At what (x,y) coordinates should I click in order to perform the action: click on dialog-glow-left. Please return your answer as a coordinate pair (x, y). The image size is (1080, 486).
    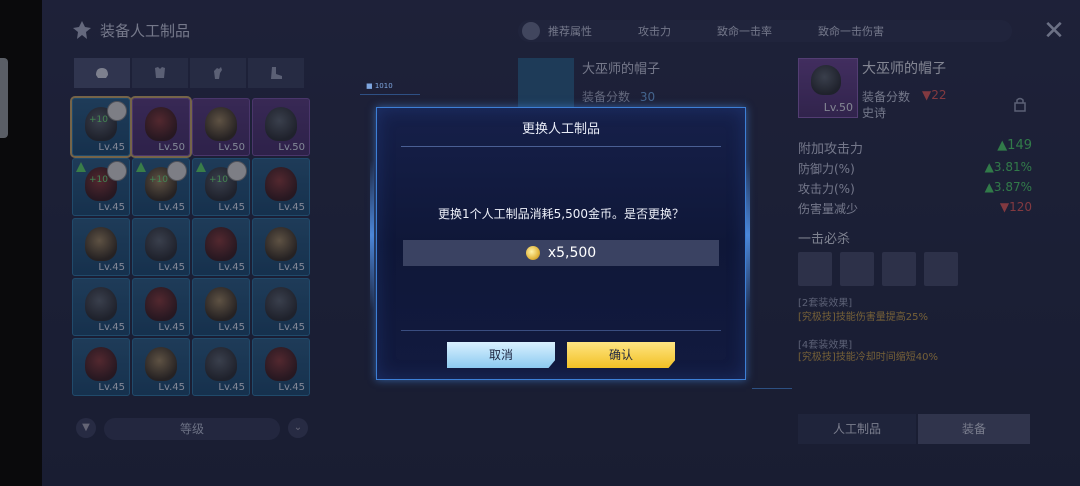
    Looking at the image, I should click on (372, 235).